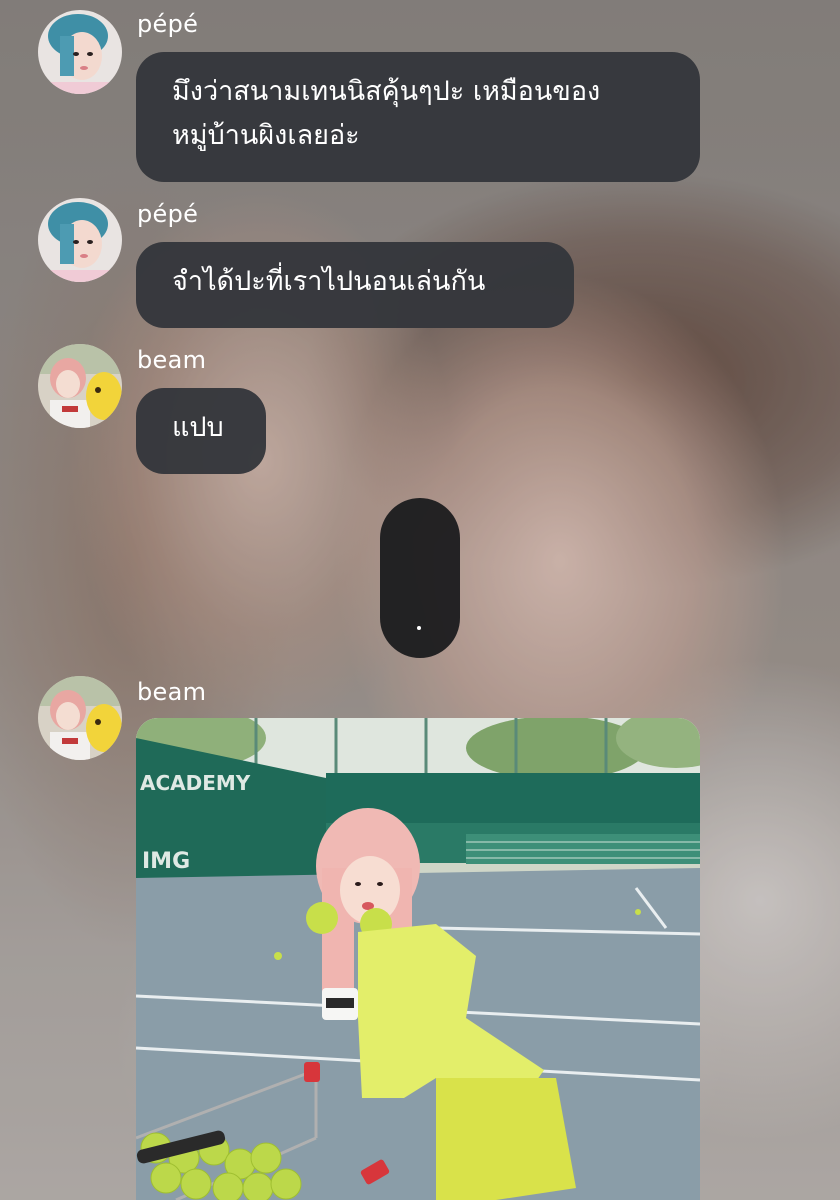 The image size is (840, 1200). I want to click on typing-dot-icon, so click(419, 628).